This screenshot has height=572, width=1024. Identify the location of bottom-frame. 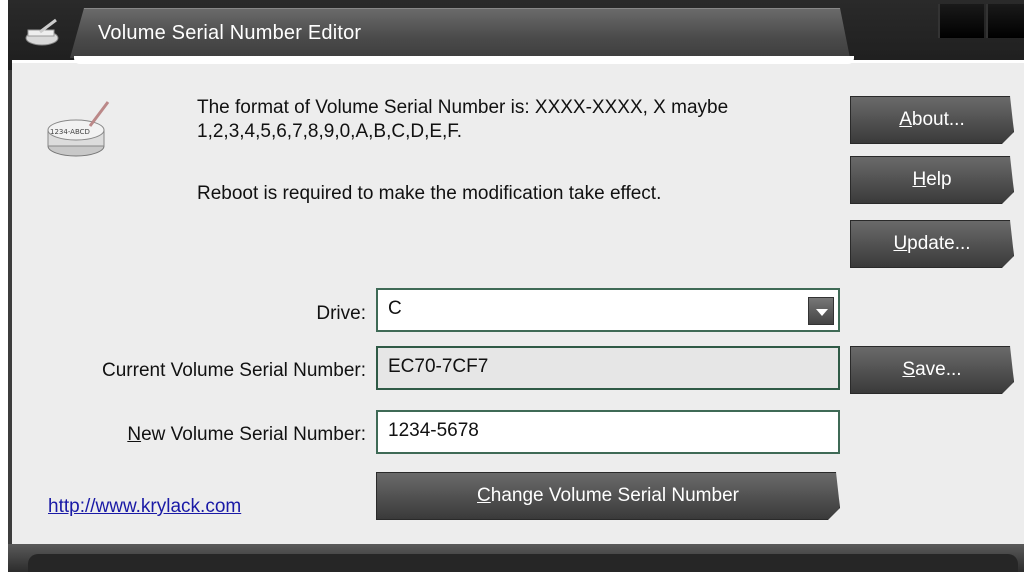
(516, 558).